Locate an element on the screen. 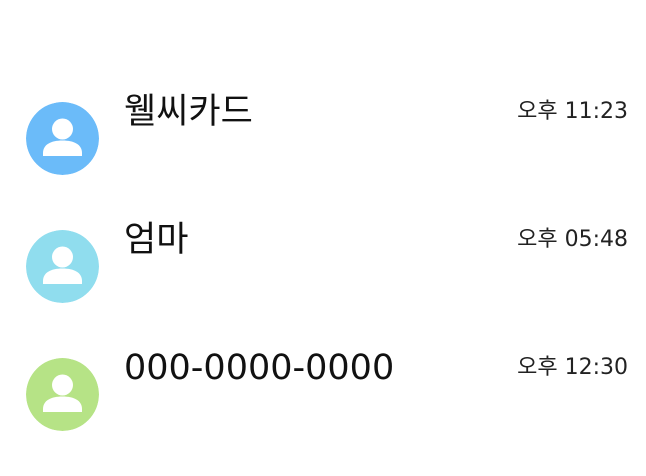  contact-name: 엄마 is located at coordinates (156, 240).